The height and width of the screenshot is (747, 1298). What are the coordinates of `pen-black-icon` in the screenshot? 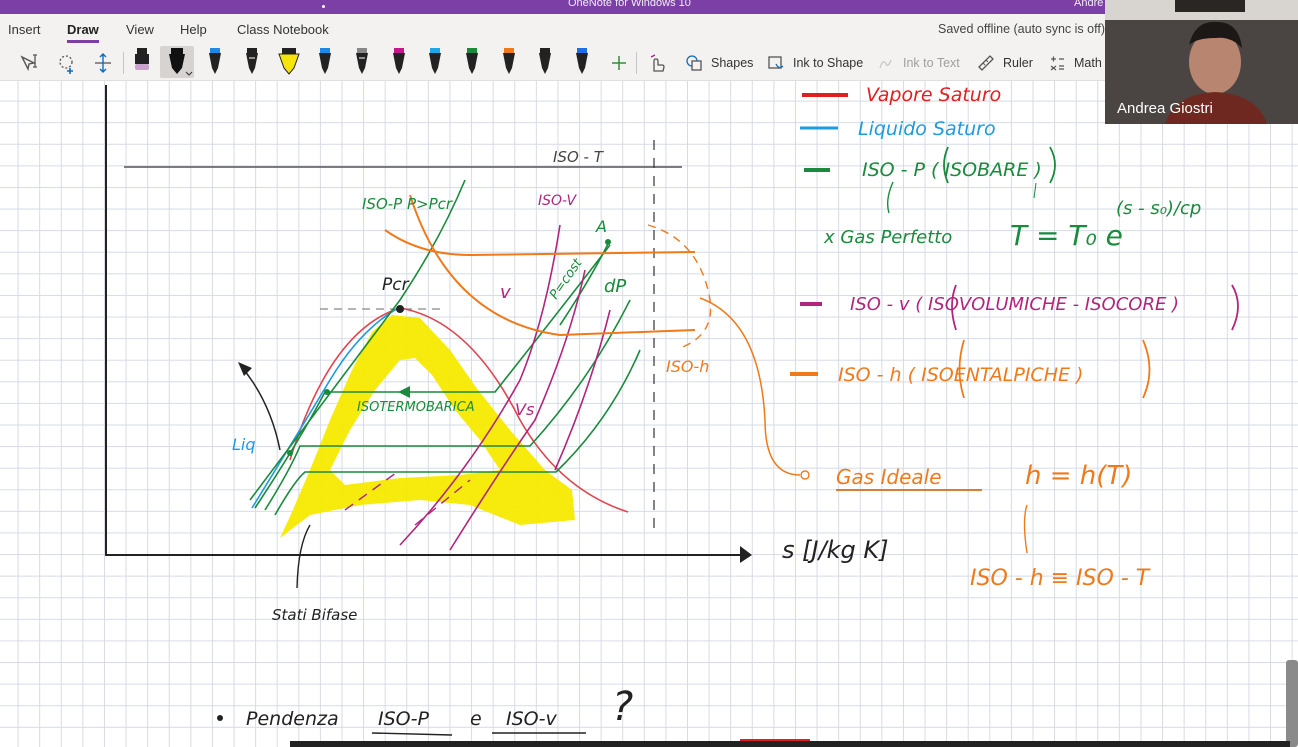 It's located at (252, 62).